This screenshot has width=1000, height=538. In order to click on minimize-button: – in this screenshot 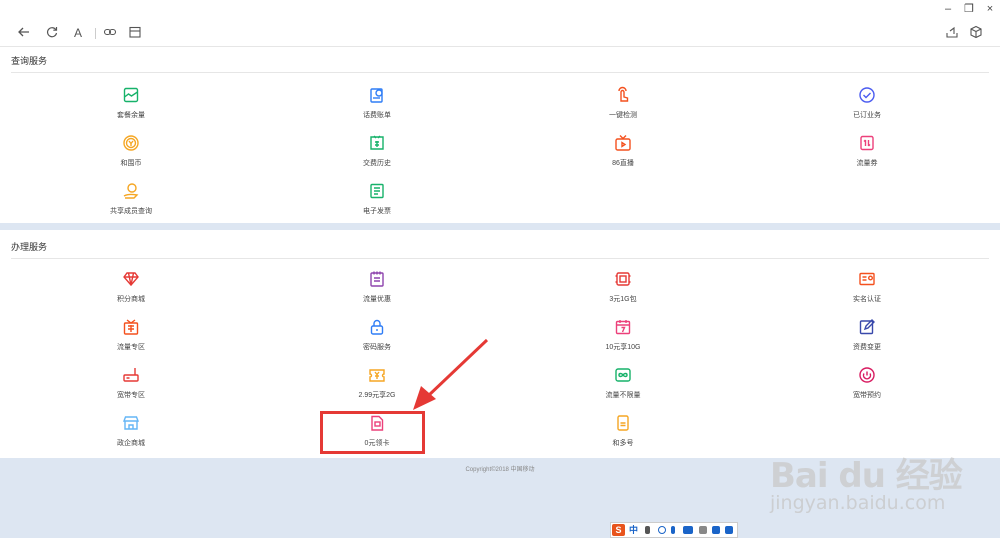, I will do `click(948, 9)`.